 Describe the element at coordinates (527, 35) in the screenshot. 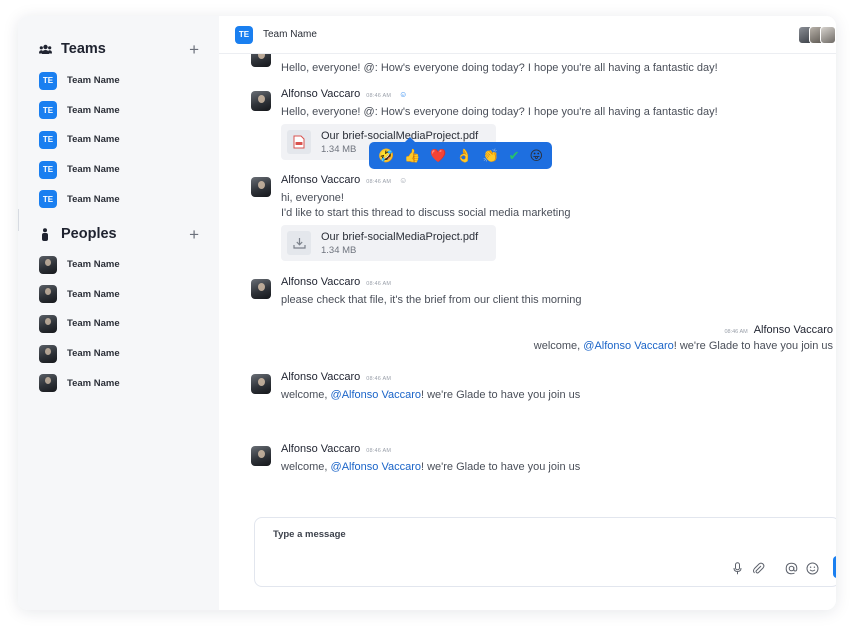

I see `chat-header: TE Team Name` at that location.